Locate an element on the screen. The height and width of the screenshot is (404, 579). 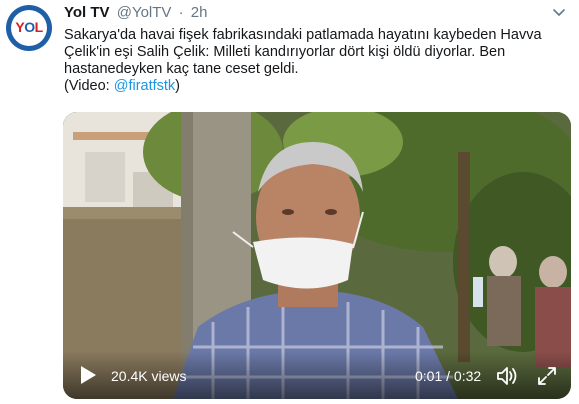
video-credit-link: @firatfstk is located at coordinates (144, 86).